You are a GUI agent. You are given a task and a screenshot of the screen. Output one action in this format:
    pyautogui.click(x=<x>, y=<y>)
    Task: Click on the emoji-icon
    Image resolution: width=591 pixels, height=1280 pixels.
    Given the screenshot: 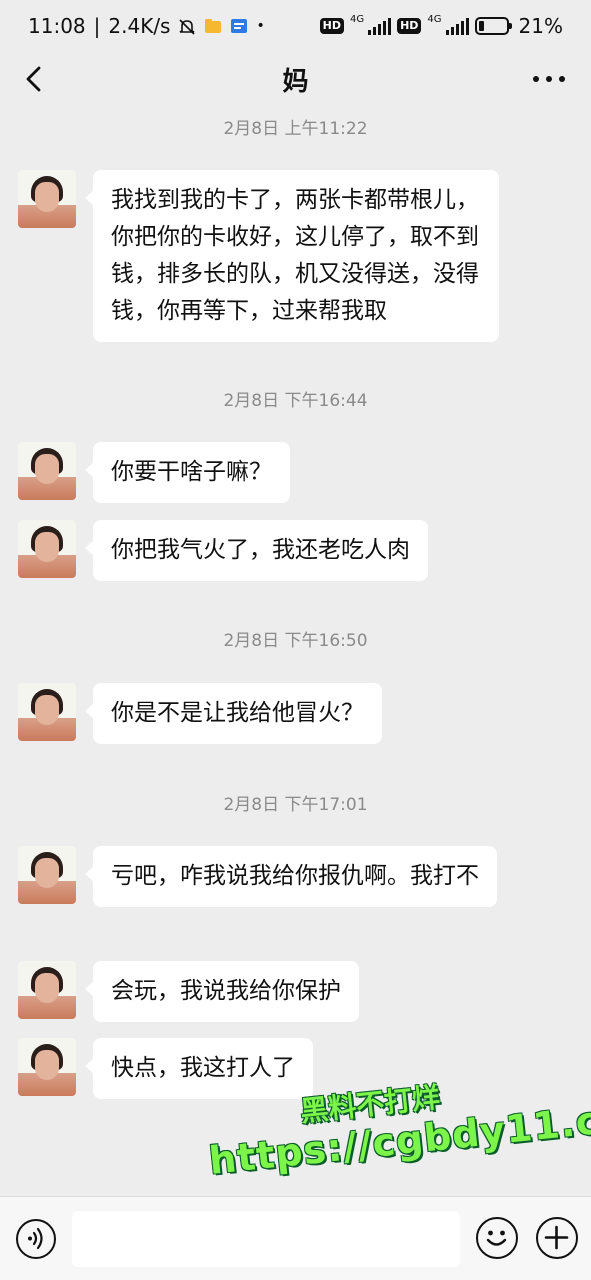 What is the action you would take?
    pyautogui.click(x=496, y=1238)
    